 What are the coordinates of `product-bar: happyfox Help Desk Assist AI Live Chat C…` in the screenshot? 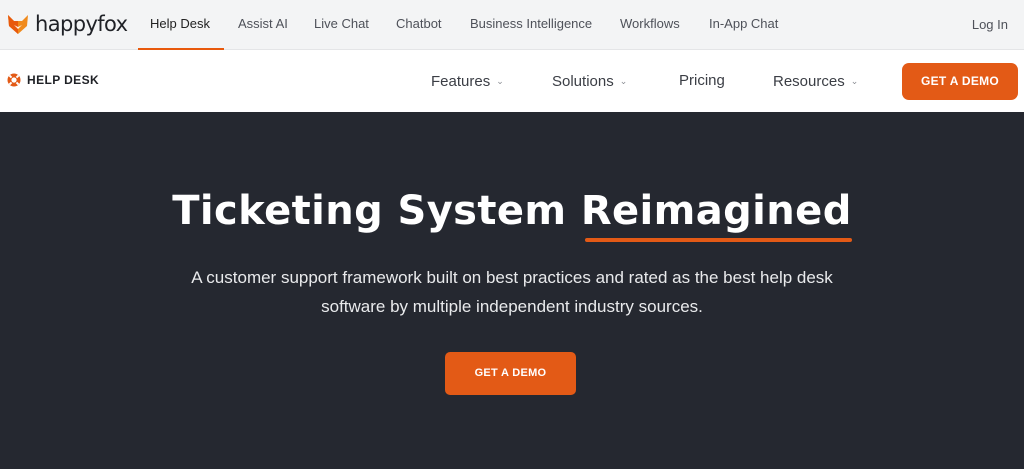 It's located at (512, 25).